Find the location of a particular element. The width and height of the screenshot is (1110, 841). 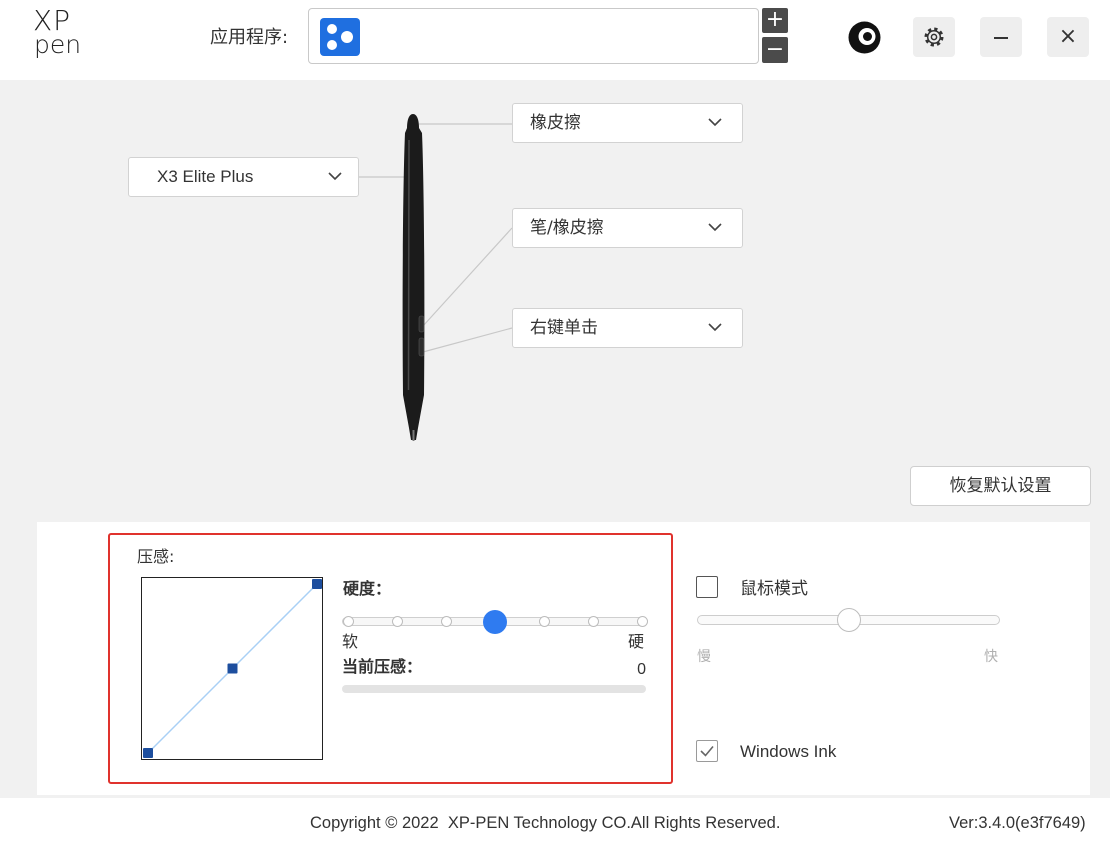

mouse-mode-label: 鼠标模式 is located at coordinates (774, 589).